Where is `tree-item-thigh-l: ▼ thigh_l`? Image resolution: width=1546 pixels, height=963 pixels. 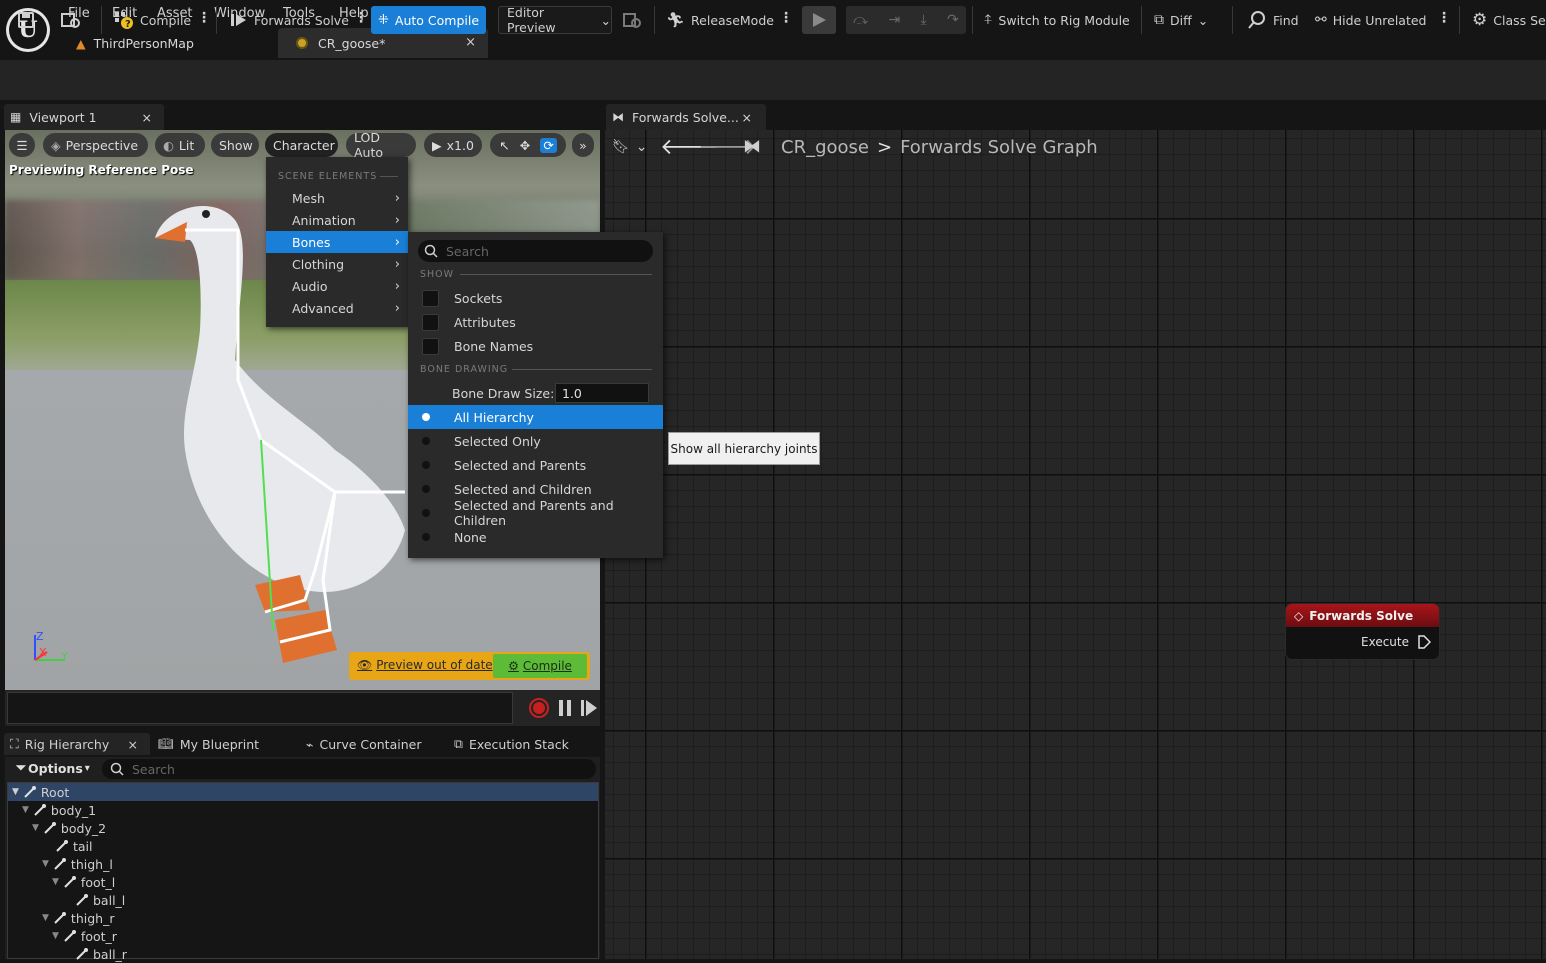 tree-item-thigh-l: ▼ thigh_l is located at coordinates (303, 864).